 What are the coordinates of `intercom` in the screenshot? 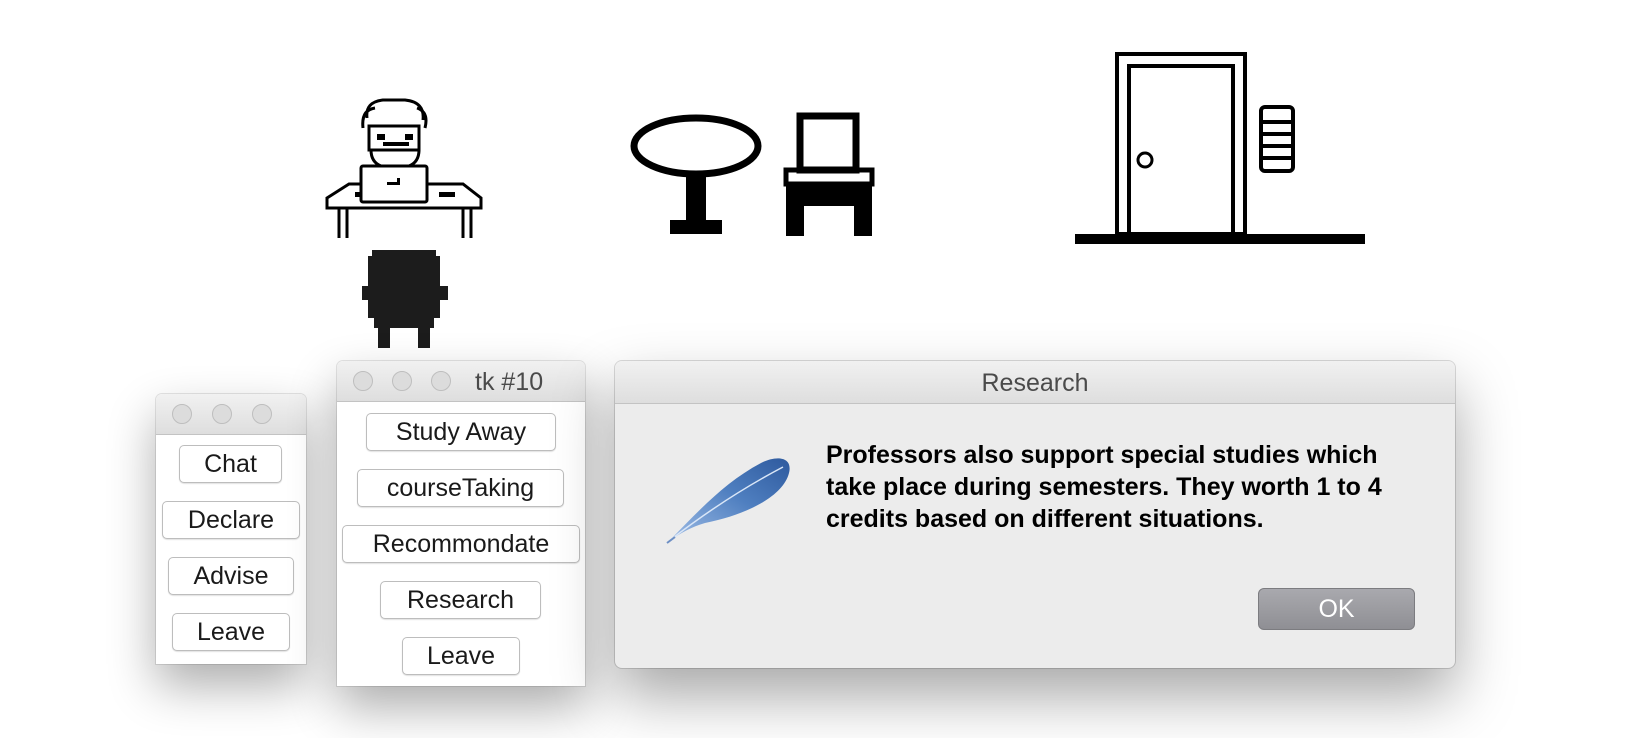 It's located at (1277, 139).